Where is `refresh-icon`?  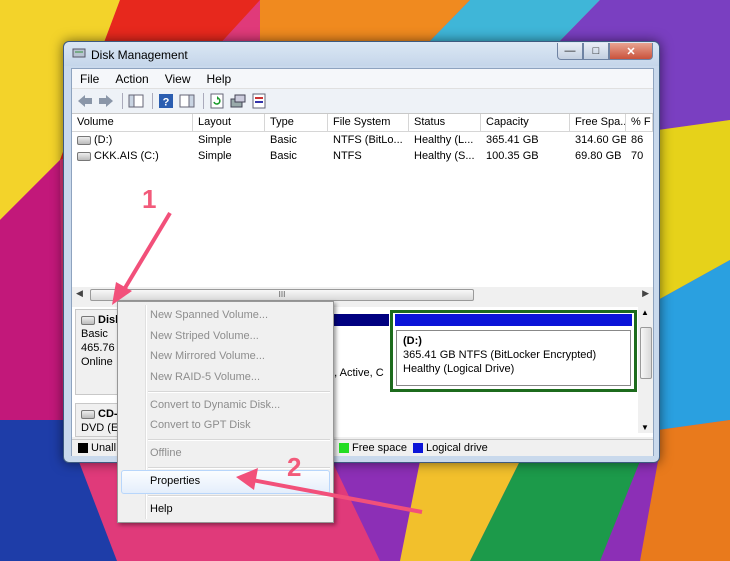 refresh-icon is located at coordinates (217, 101).